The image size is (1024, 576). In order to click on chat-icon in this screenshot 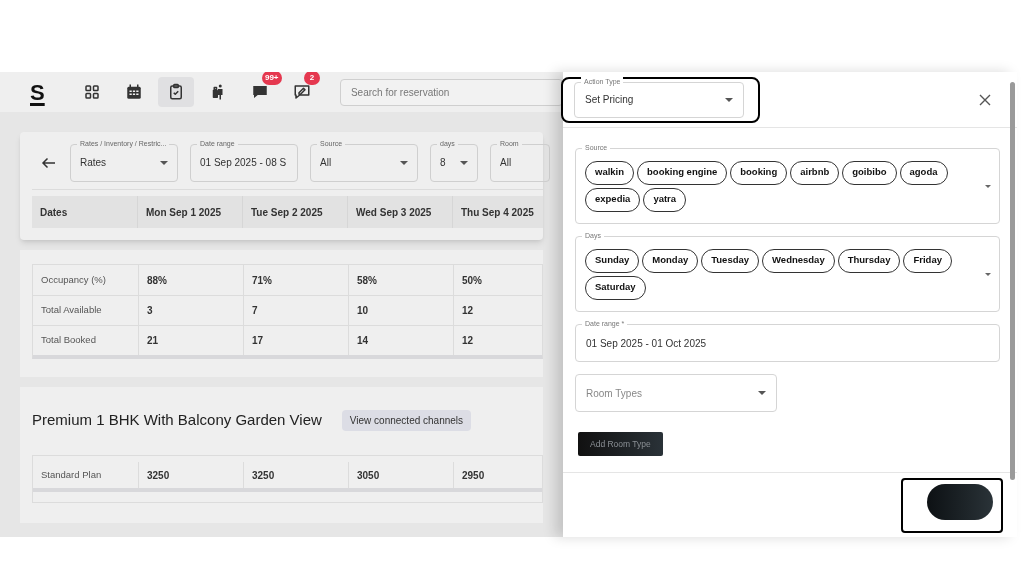, I will do `click(259, 92)`.